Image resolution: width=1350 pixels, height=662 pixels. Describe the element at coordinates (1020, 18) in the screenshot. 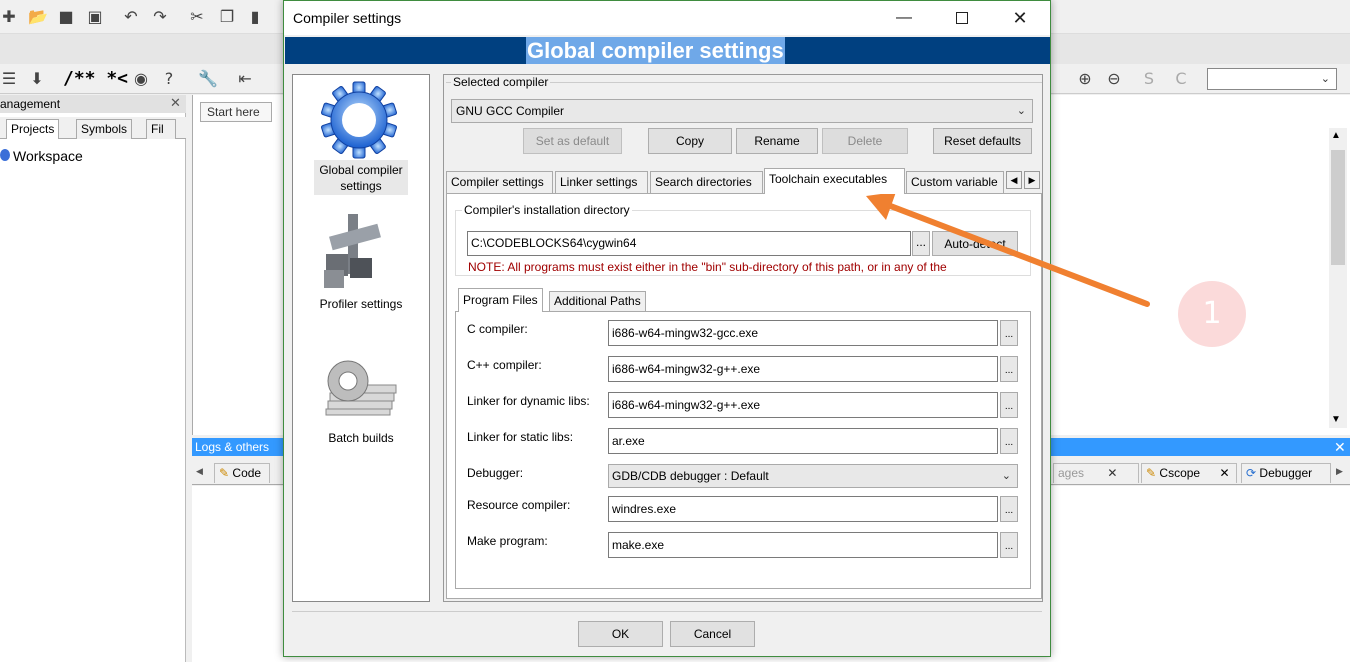

I see `close-button: ✕` at that location.